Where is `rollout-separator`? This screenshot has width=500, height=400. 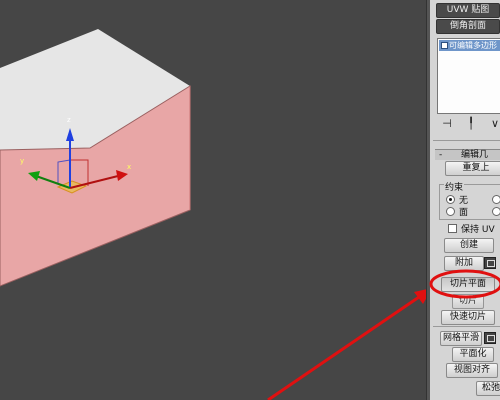 rollout-separator is located at coordinates (466, 326).